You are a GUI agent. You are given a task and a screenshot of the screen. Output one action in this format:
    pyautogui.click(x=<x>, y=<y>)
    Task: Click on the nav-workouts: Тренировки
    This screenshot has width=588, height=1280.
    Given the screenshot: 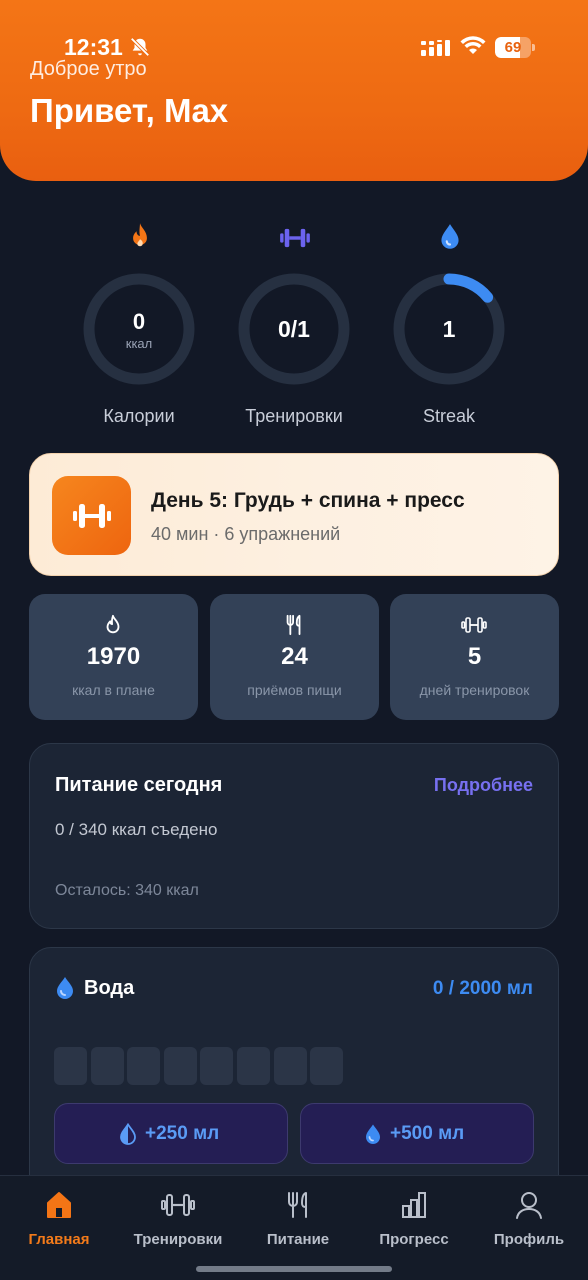 What is the action you would take?
    pyautogui.click(x=178, y=1216)
    